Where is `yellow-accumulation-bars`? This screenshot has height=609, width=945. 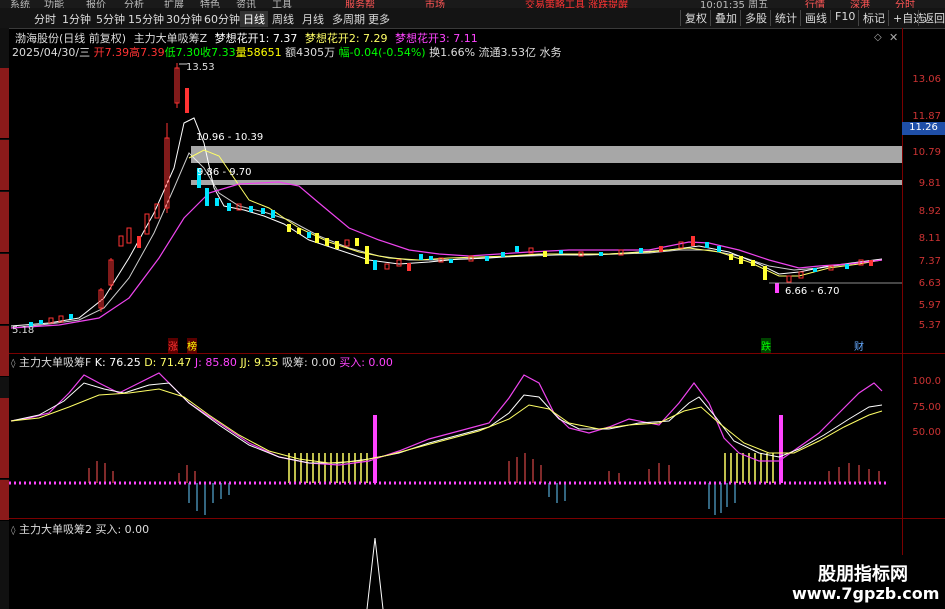 yellow-accumulation-bars is located at coordinates (531, 468).